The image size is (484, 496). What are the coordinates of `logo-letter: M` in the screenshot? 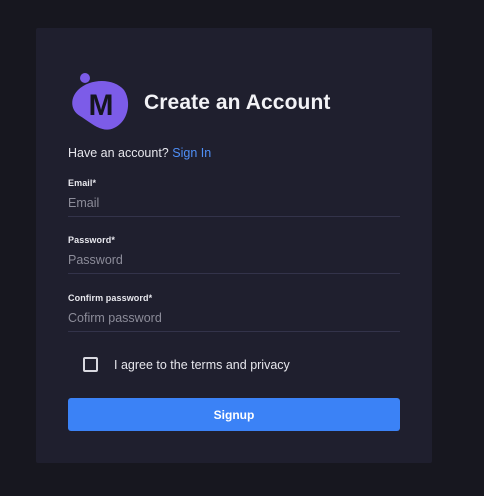 It's located at (101, 105).